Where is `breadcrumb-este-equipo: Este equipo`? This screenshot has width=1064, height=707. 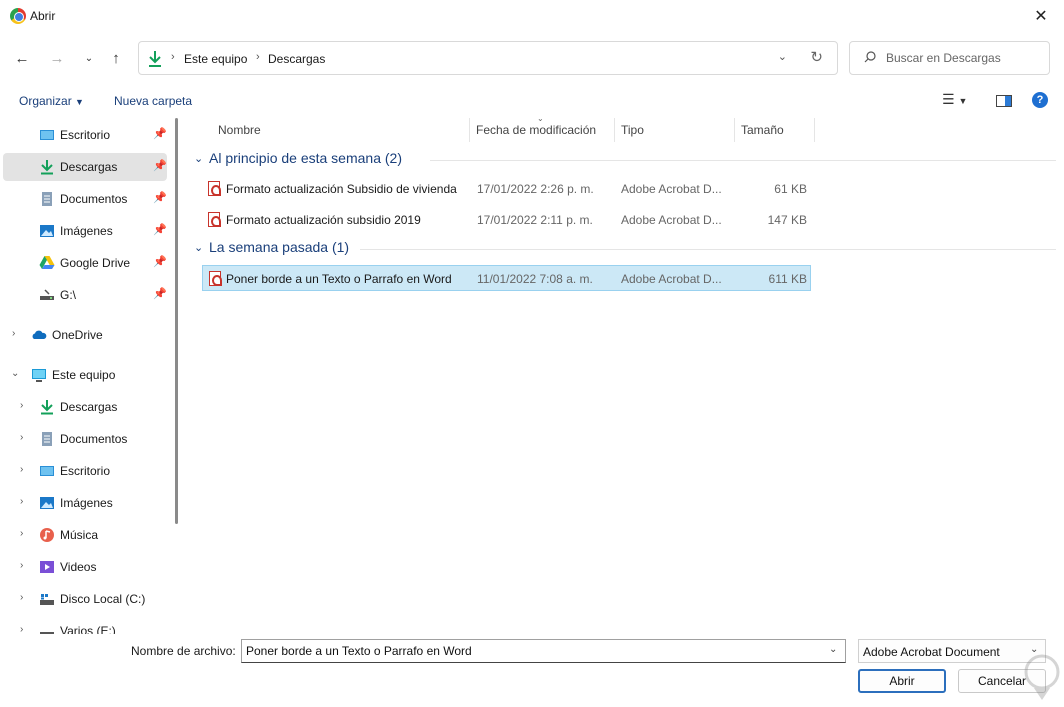 breadcrumb-este-equipo: Este equipo is located at coordinates (215, 59).